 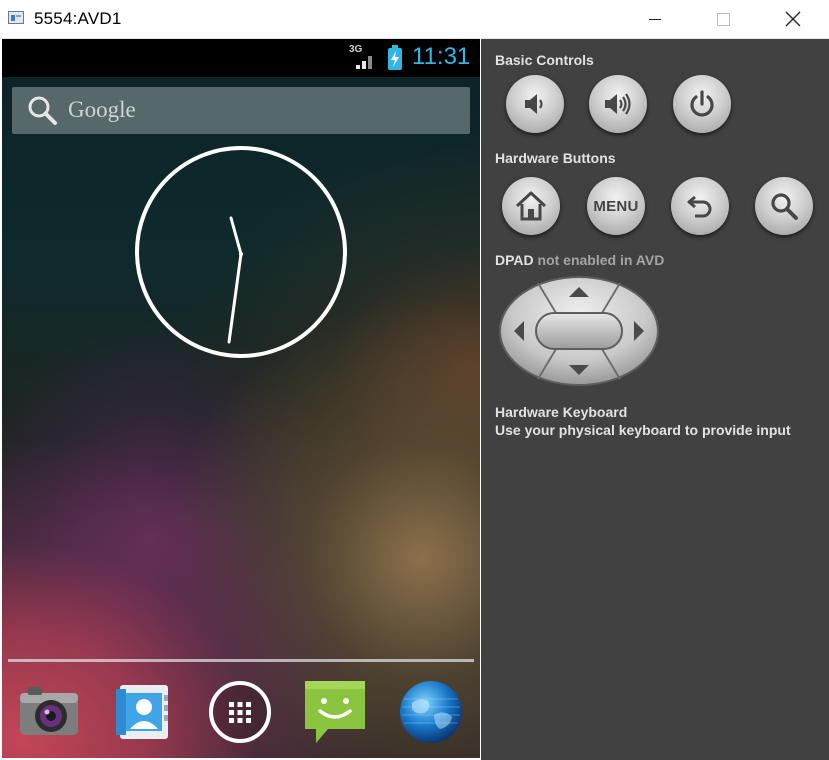 I want to click on hardware-keyboard-title: Hardware Keyboard, so click(x=561, y=412).